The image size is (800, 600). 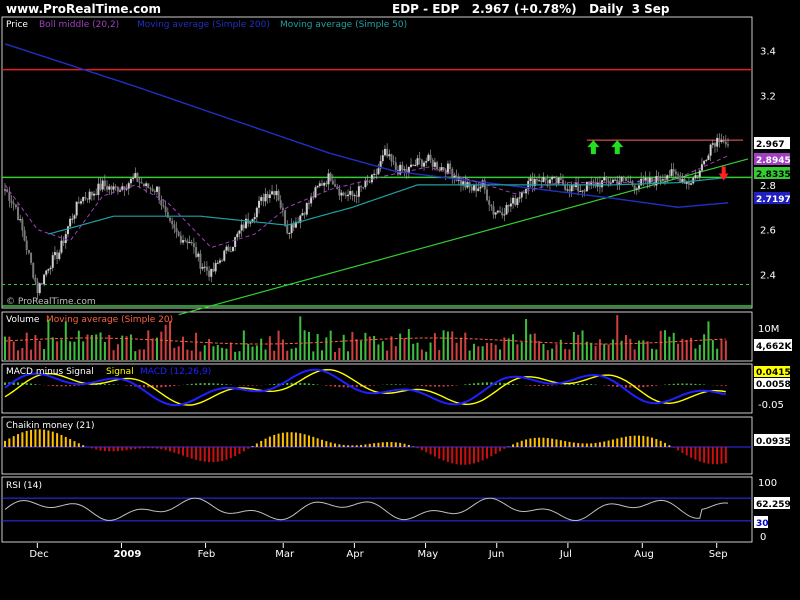 I want to click on price-y-tick: 2.8, so click(x=768, y=186).